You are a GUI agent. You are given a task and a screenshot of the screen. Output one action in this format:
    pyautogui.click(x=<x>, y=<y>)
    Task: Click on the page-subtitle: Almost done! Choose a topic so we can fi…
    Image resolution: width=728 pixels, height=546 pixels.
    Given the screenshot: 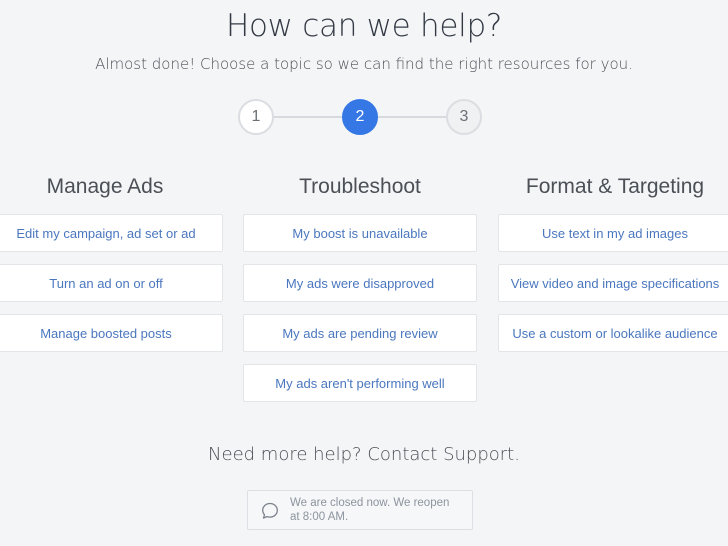 What is the action you would take?
    pyautogui.click(x=364, y=64)
    